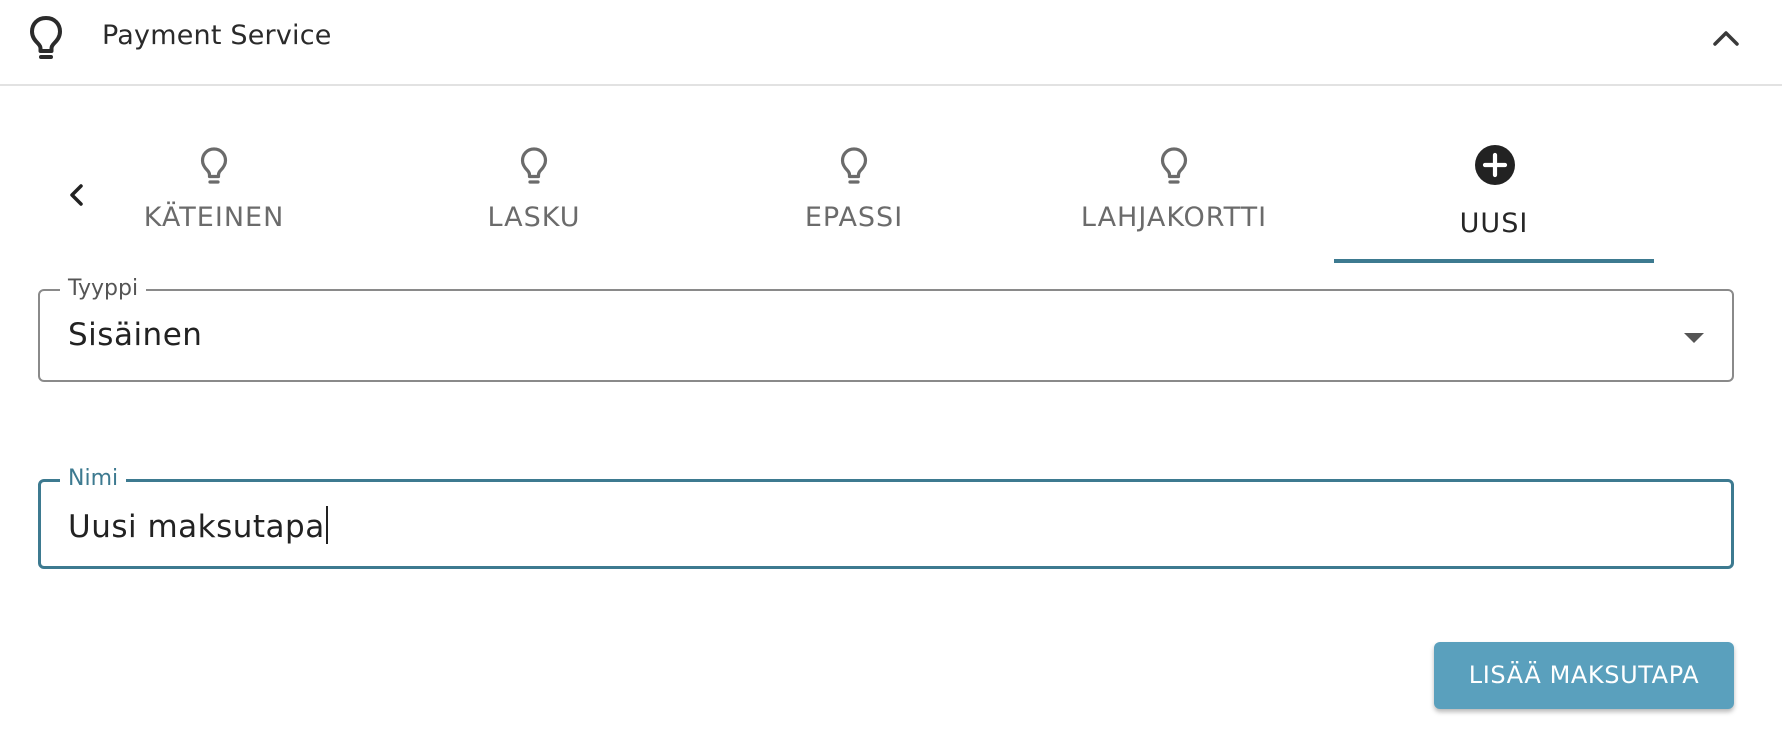  What do you see at coordinates (1494, 223) in the screenshot?
I see `tab-label: UUSI` at bounding box center [1494, 223].